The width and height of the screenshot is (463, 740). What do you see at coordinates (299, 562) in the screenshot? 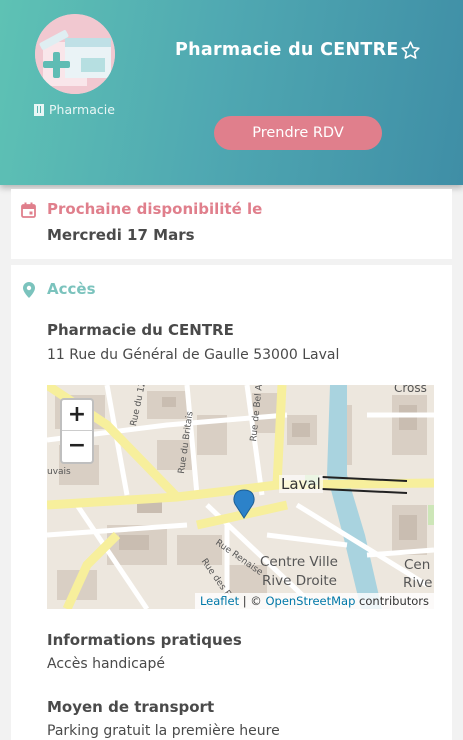
I see `map-label-district-1: Centre Ville` at bounding box center [299, 562].